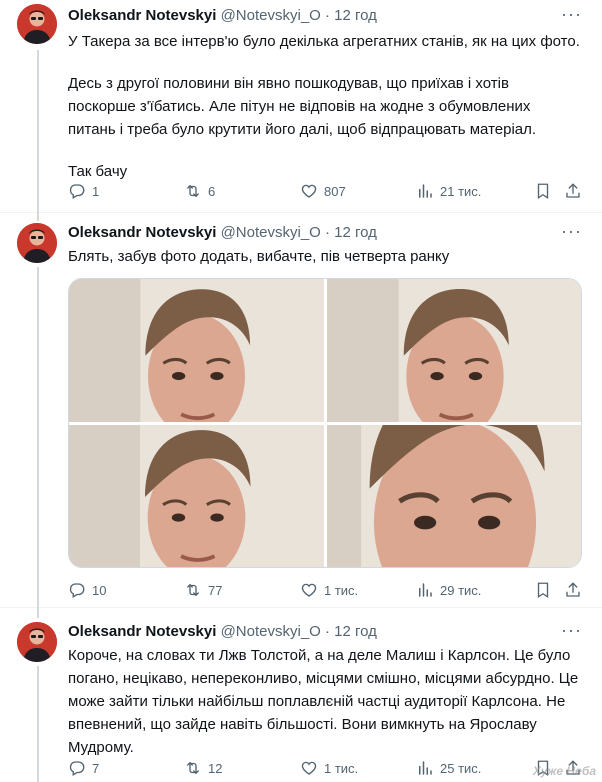 The width and height of the screenshot is (602, 782). What do you see at coordinates (461, 191) in the screenshot?
I see `views-count: 21 тис.` at bounding box center [461, 191].